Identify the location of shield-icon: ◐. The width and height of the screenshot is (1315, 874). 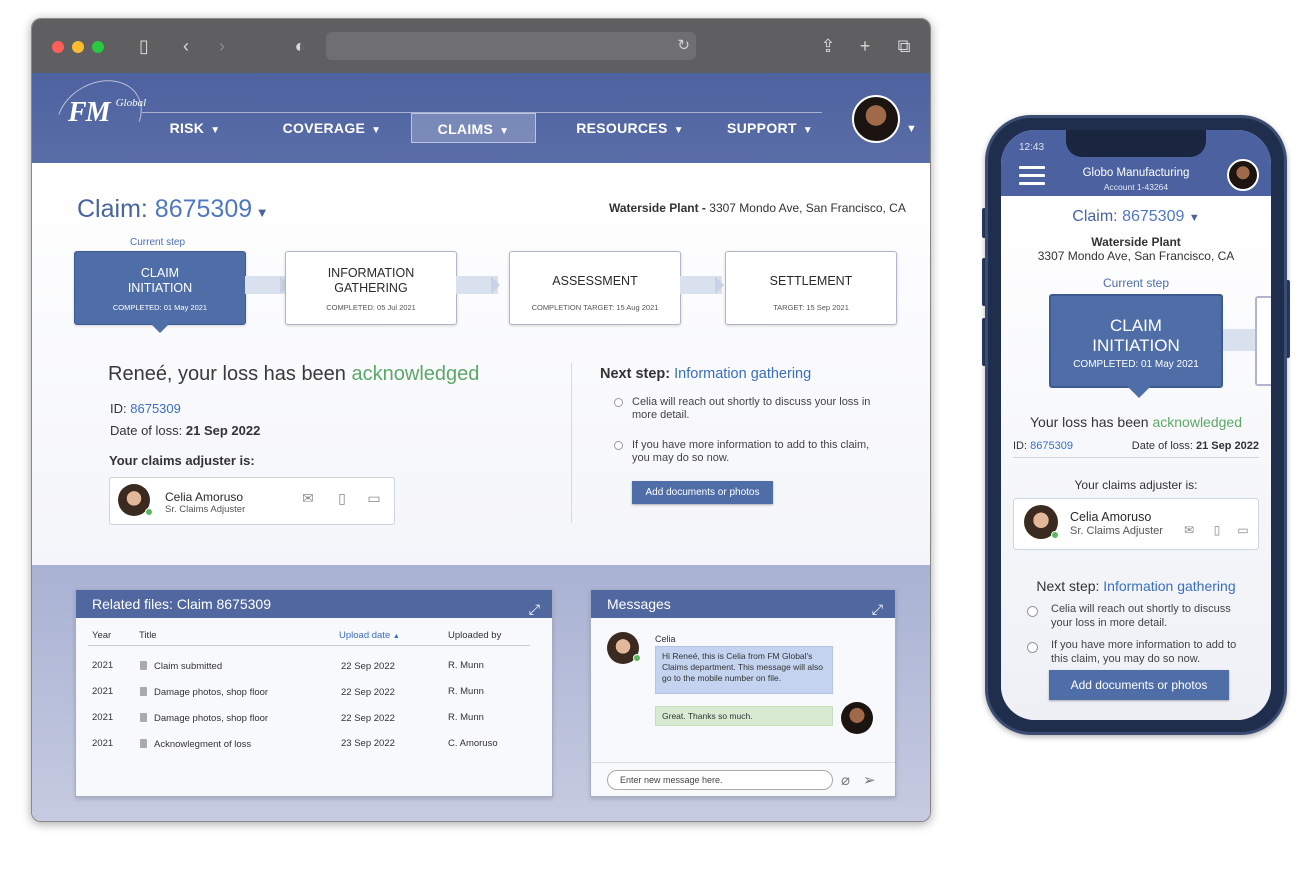
(300, 46).